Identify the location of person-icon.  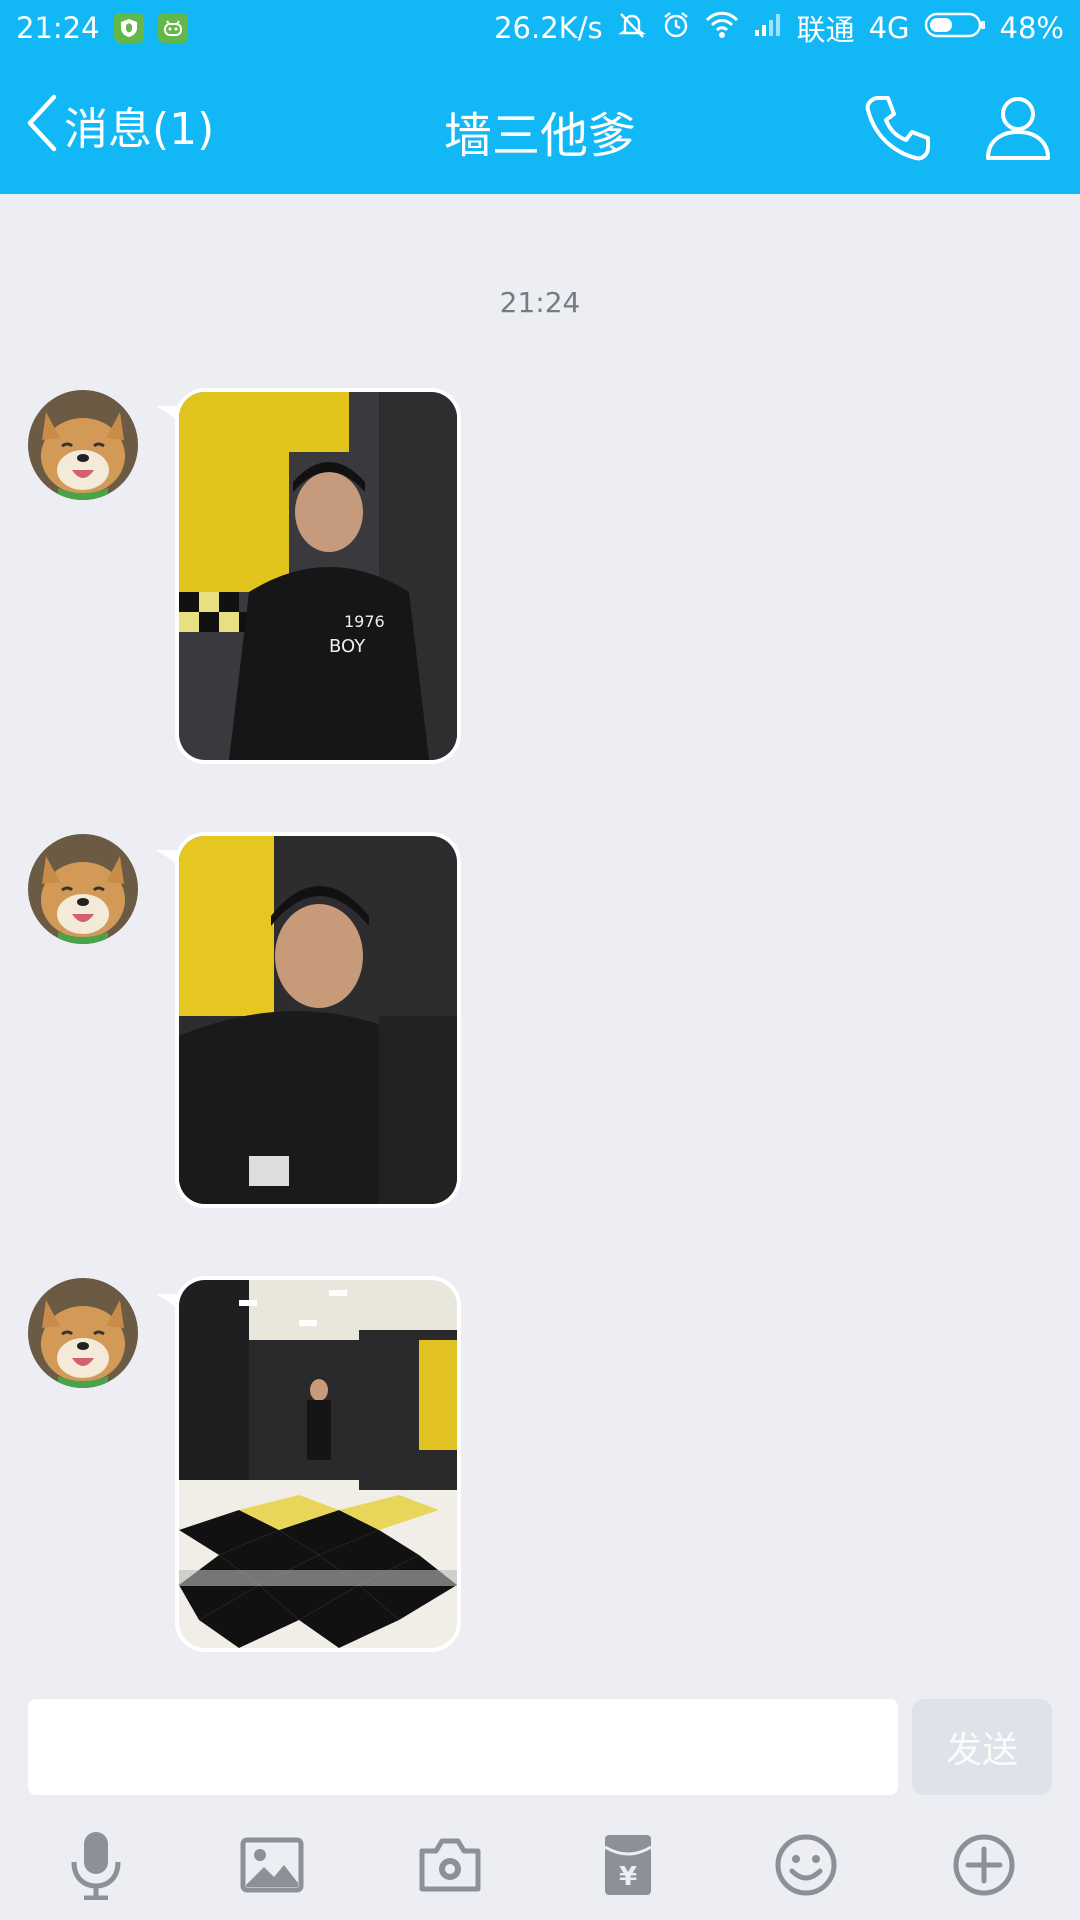
(1018, 133).